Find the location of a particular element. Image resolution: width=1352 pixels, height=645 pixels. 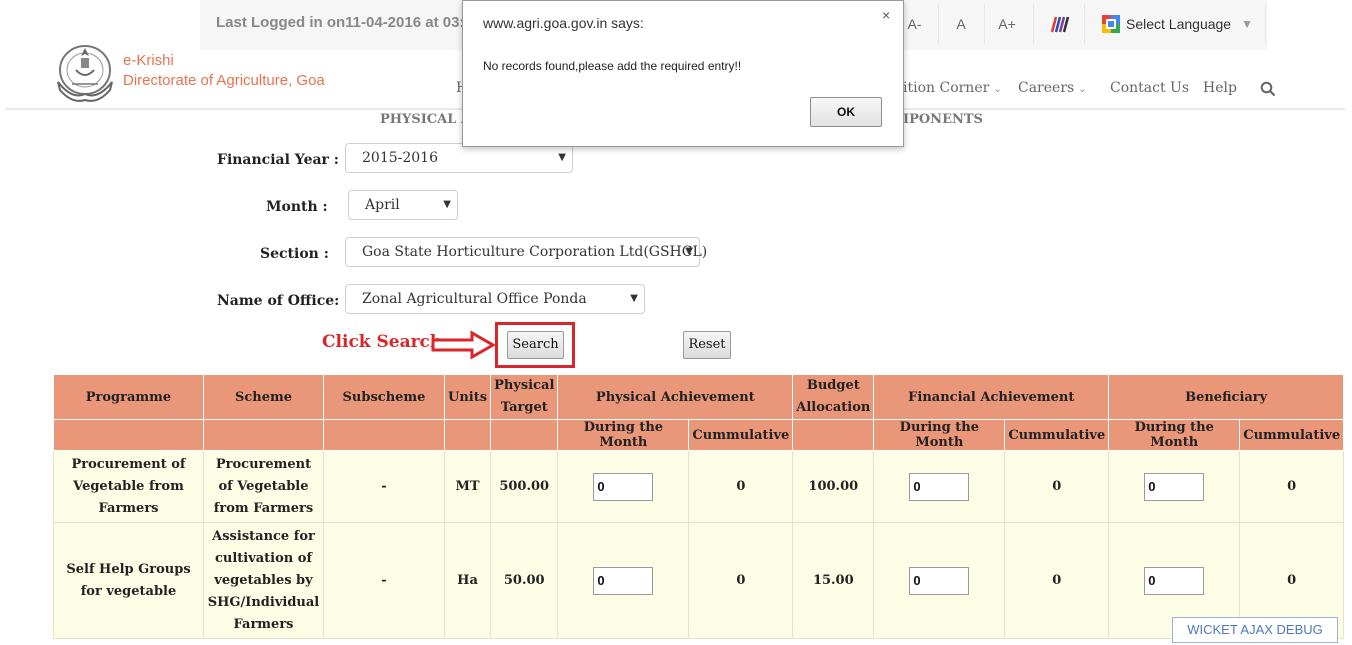

cell-programme: Self Help Groups for vegetable is located at coordinates (128, 580).